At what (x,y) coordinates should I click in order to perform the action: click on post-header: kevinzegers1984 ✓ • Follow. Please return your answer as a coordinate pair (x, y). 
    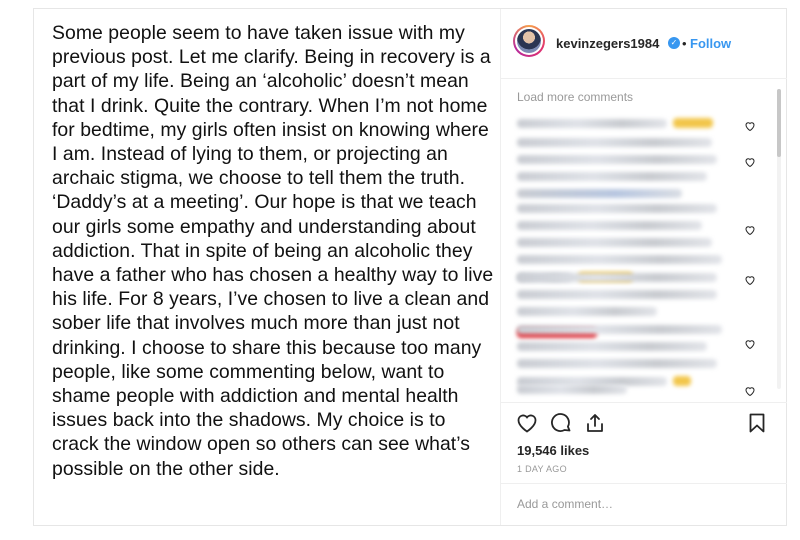
    Looking at the image, I should click on (644, 44).